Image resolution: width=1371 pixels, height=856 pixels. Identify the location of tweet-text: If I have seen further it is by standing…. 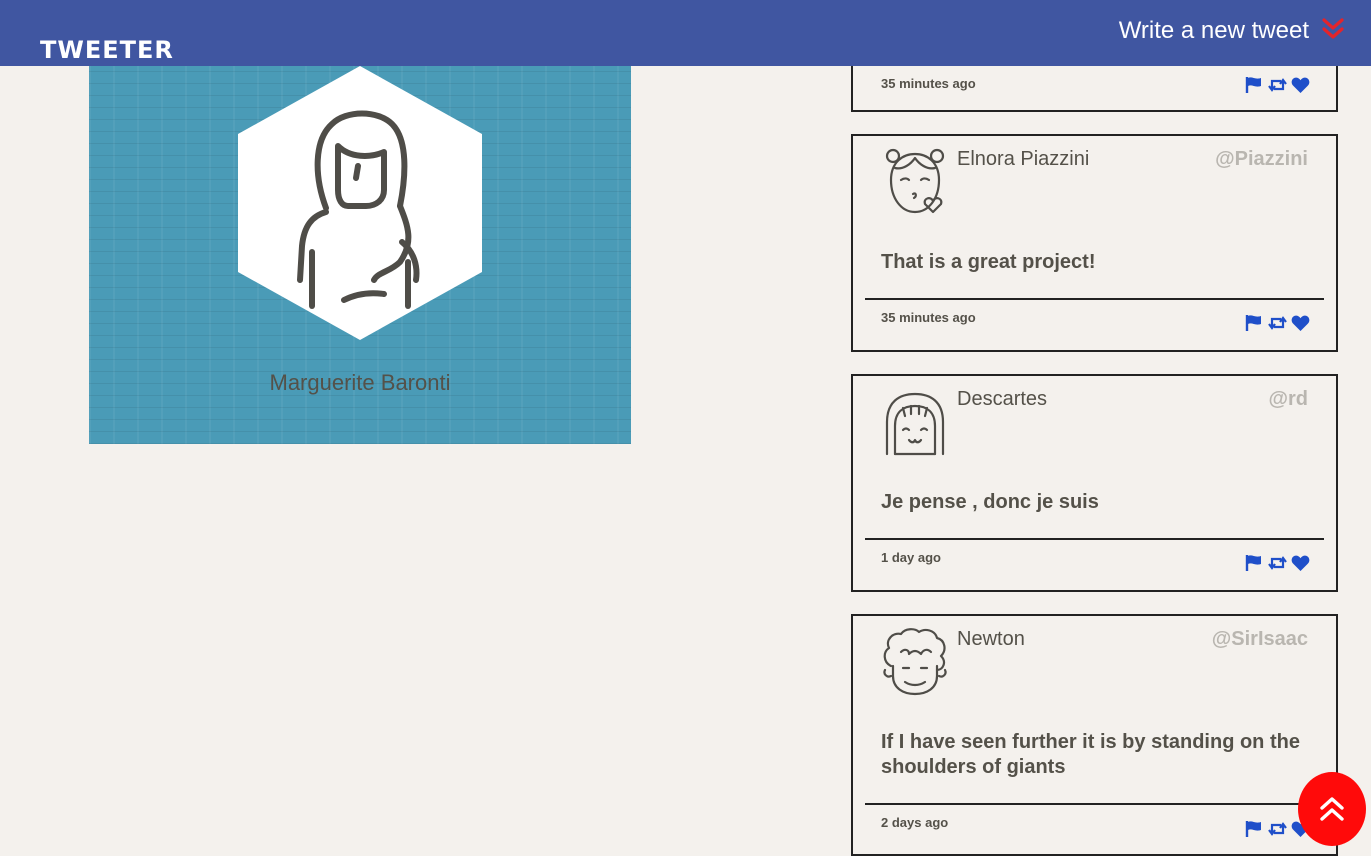
(1090, 754).